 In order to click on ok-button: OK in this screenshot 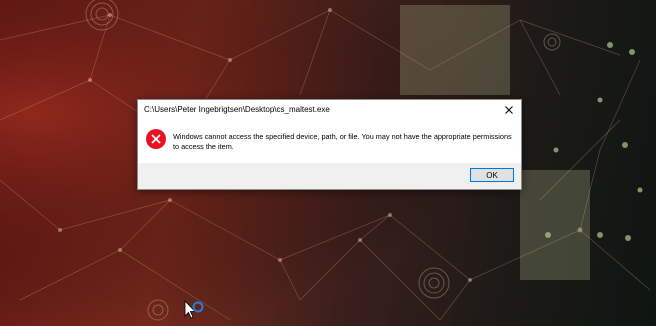, I will do `click(492, 175)`.